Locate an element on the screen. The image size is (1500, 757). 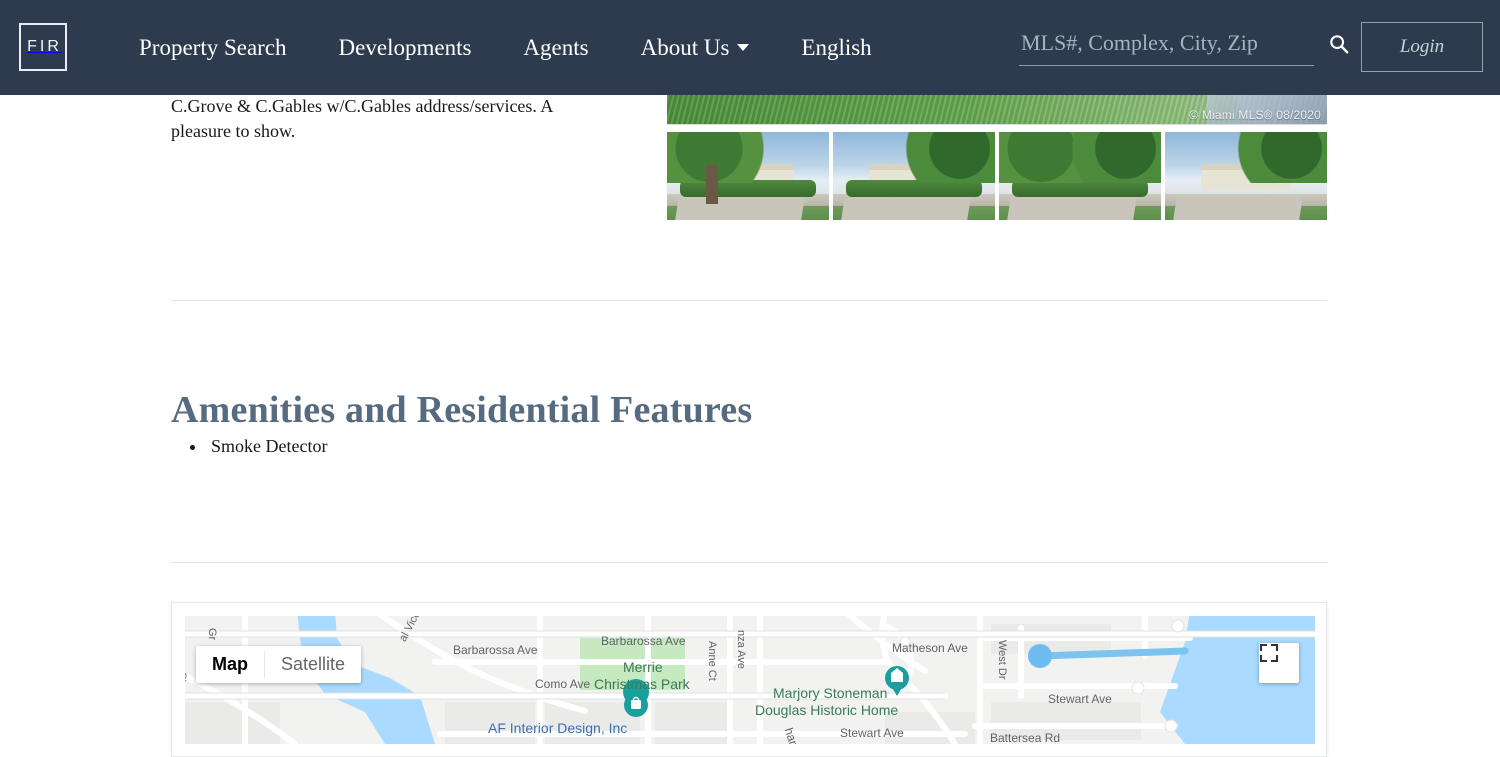
nav-item-about-us: About Us is located at coordinates (695, 48).